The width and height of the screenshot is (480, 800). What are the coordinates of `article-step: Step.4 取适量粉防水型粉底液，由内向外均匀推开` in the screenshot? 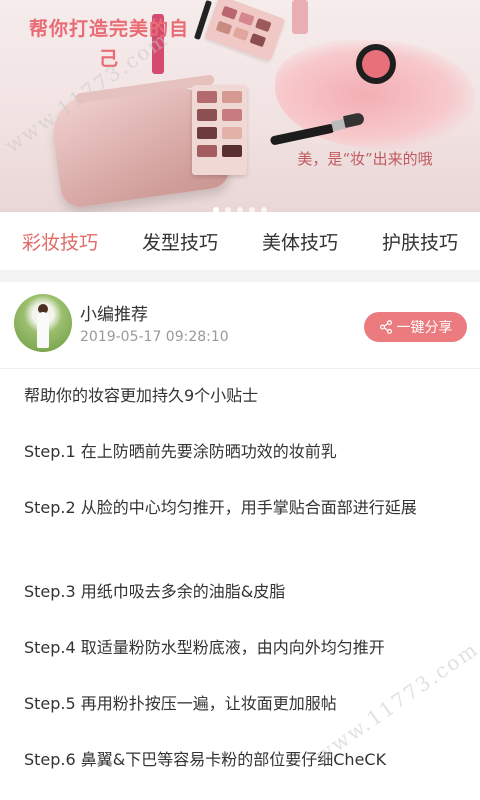 It's located at (204, 647).